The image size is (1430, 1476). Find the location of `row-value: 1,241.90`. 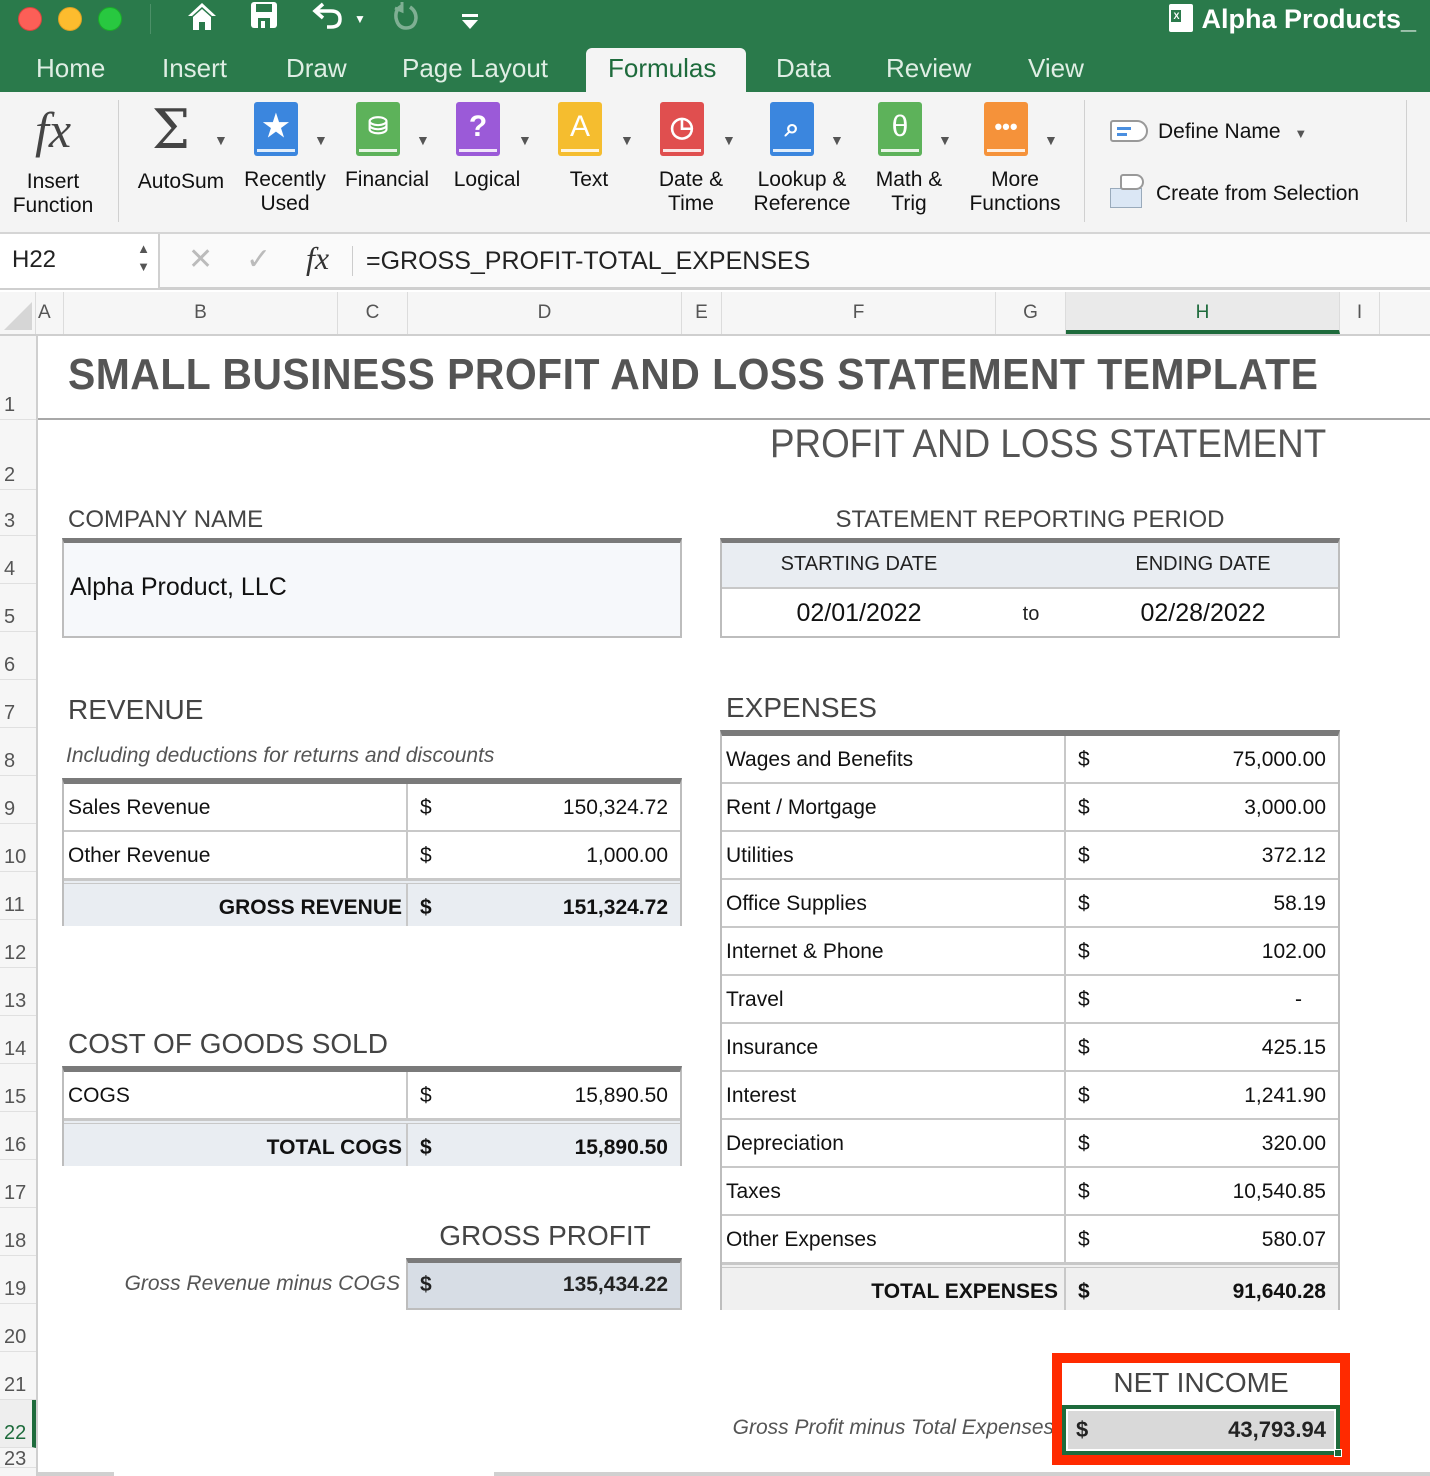

row-value: 1,241.90 is located at coordinates (1285, 1096).